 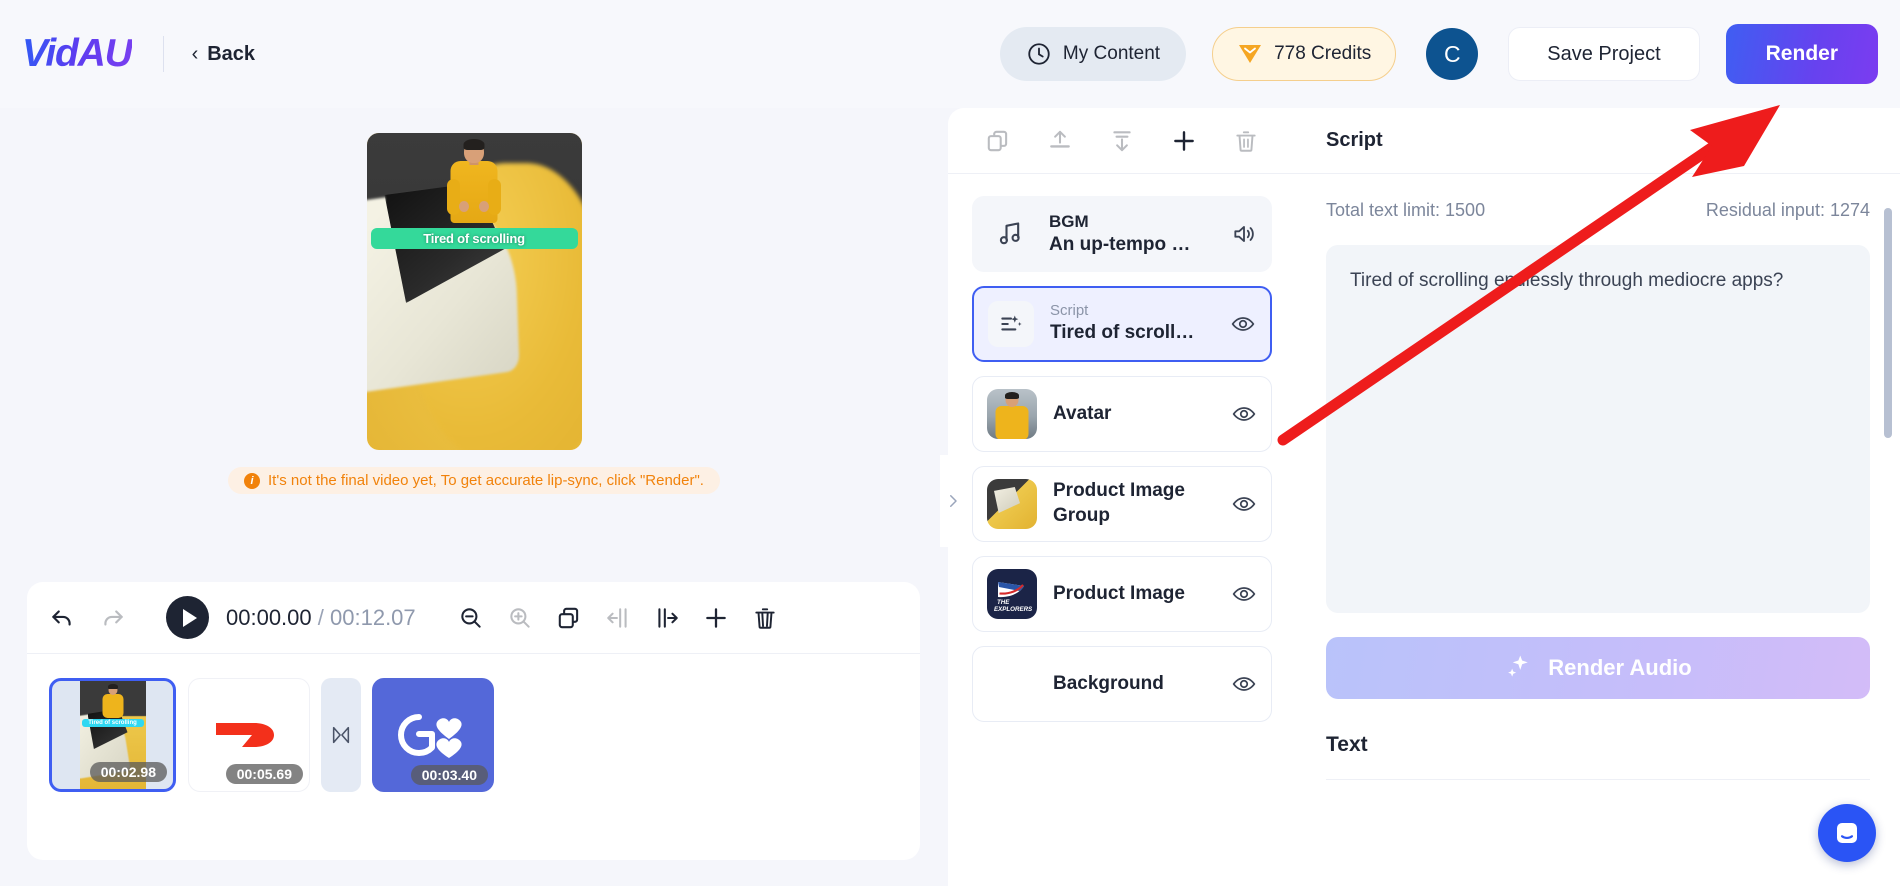 What do you see at coordinates (1250, 54) in the screenshot?
I see `gem-icon` at bounding box center [1250, 54].